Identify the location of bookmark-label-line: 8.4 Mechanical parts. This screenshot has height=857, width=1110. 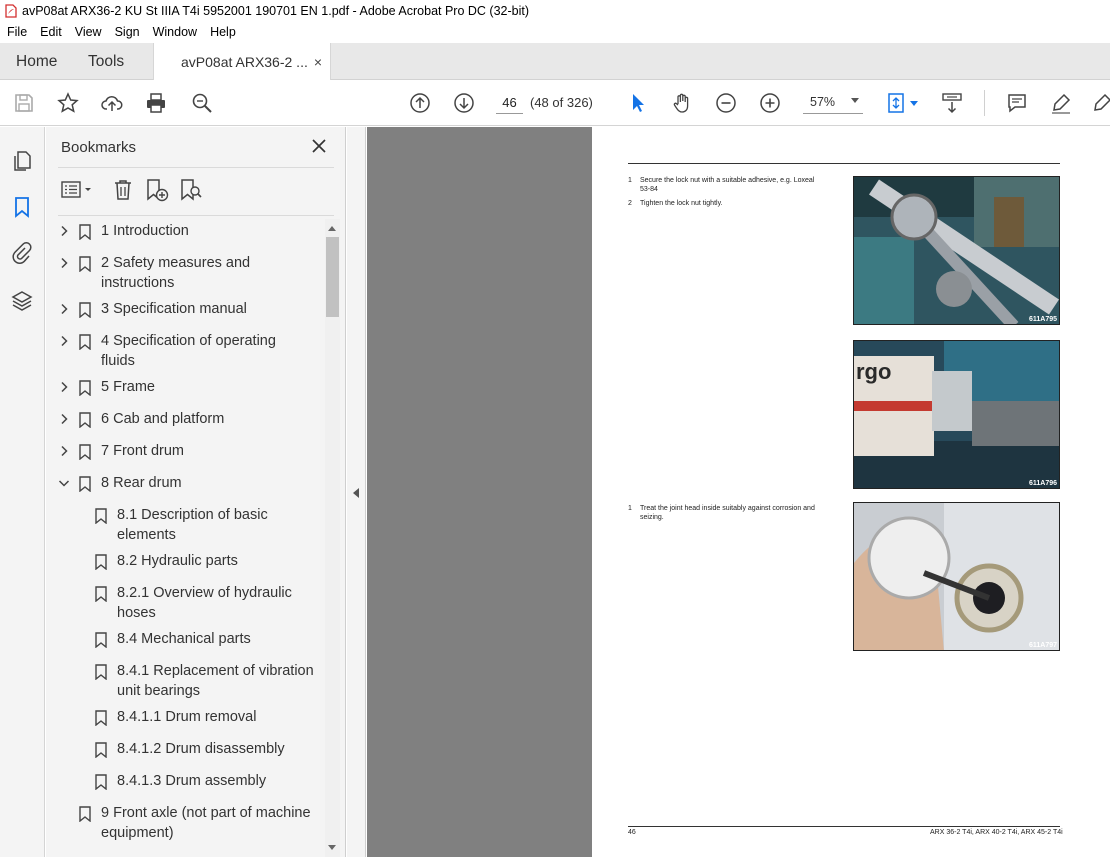
(184, 639).